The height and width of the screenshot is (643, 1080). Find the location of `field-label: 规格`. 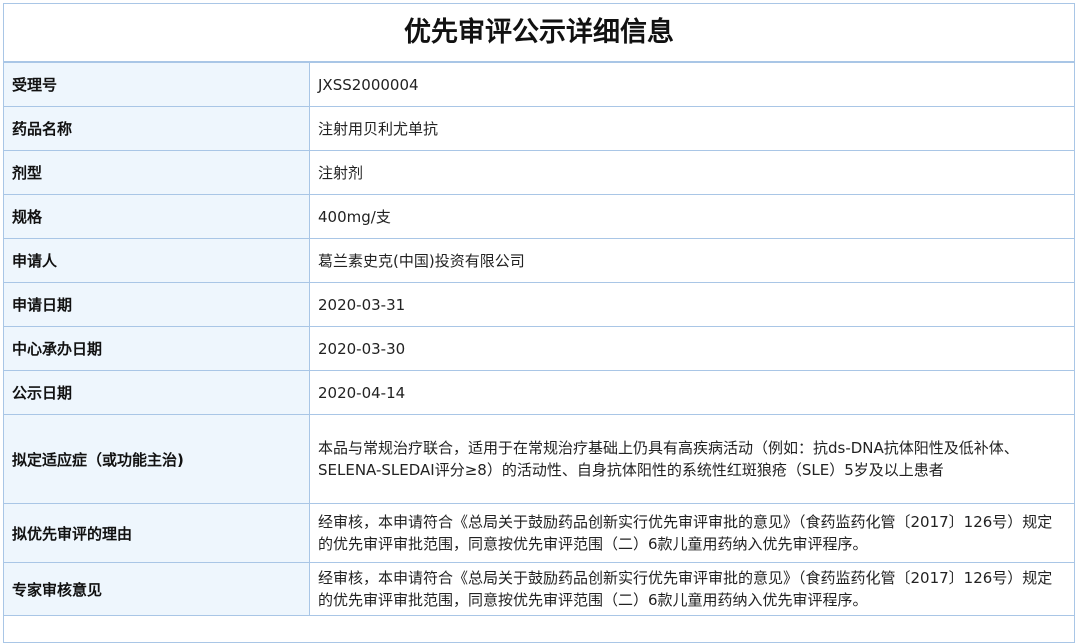

field-label: 规格 is located at coordinates (156, 216).